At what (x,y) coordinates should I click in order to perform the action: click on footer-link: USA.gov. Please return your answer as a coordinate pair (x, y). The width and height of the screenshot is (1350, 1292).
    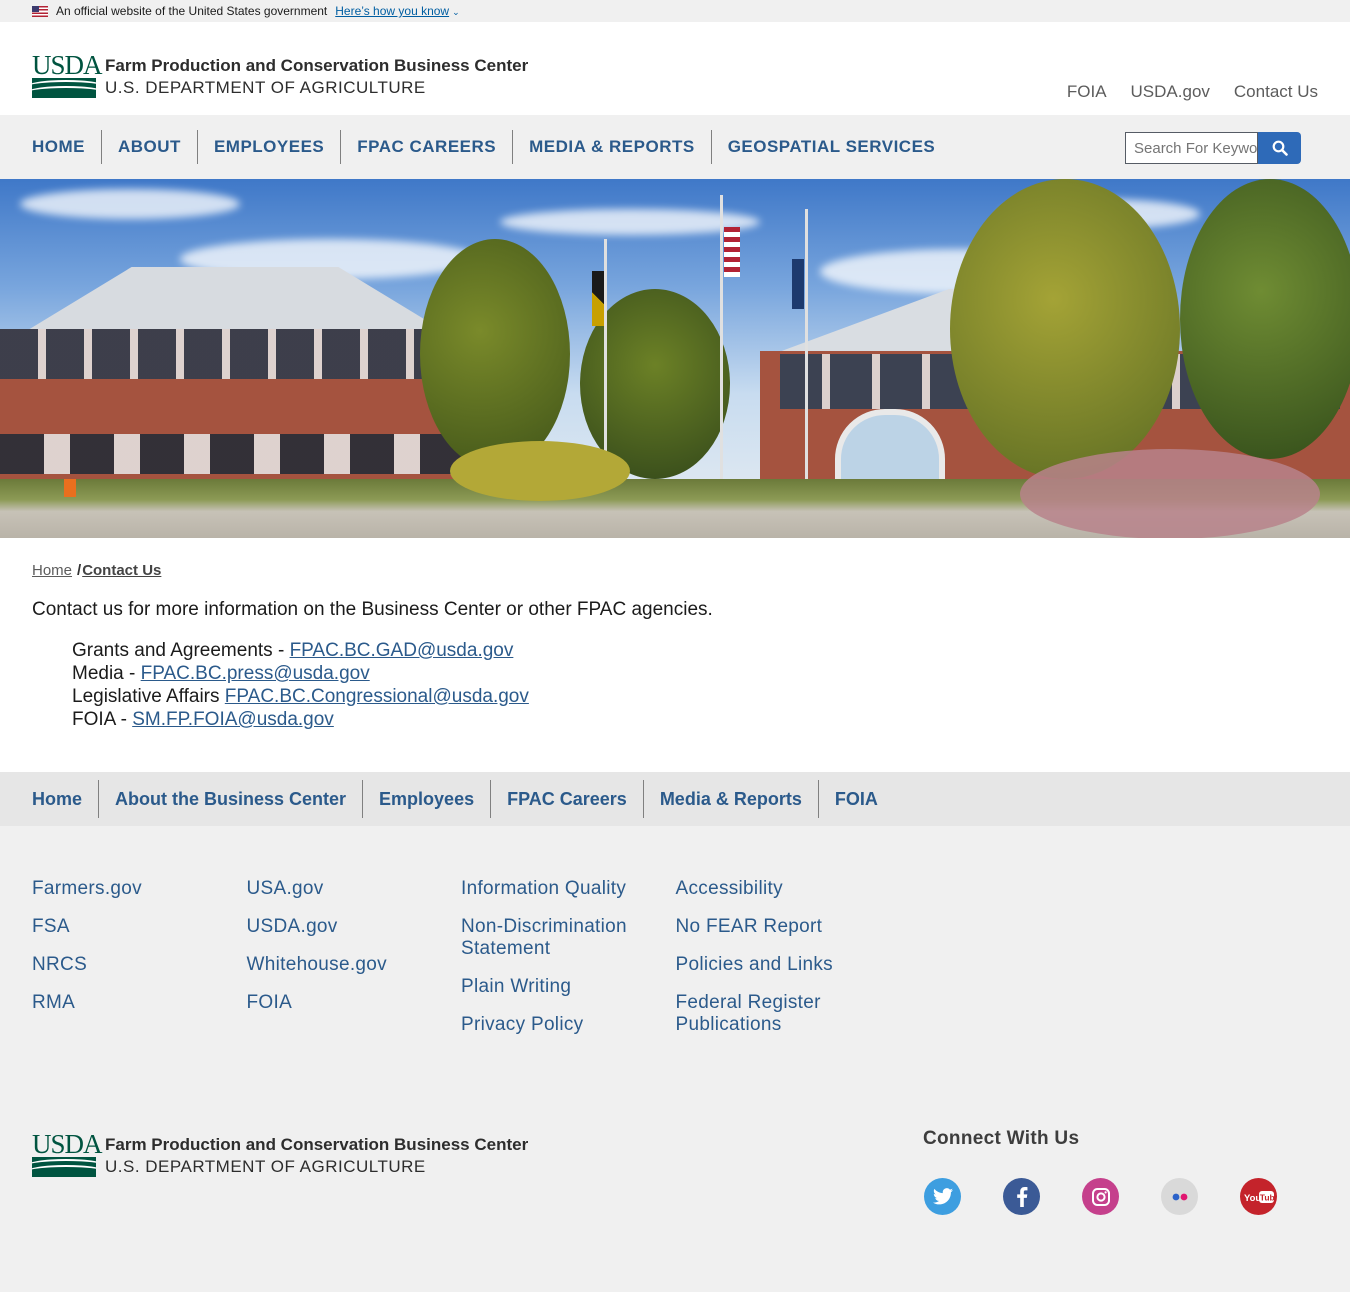
    Looking at the image, I should click on (354, 889).